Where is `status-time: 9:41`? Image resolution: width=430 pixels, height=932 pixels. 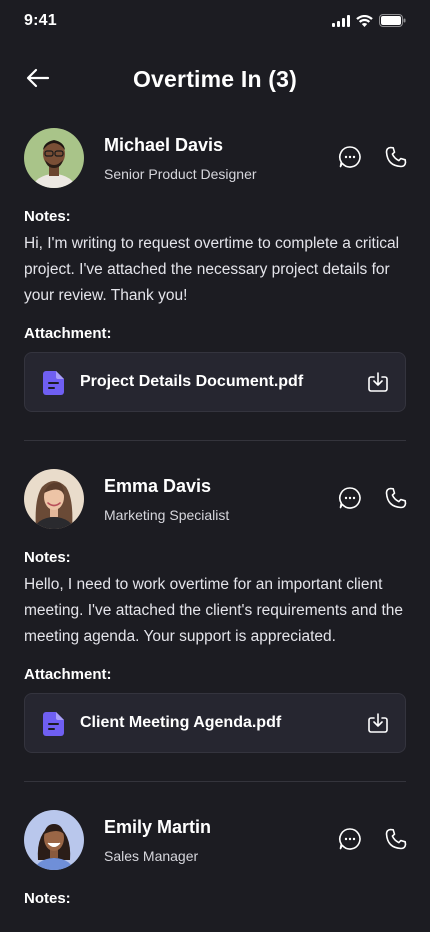 status-time: 9:41 is located at coordinates (40, 20).